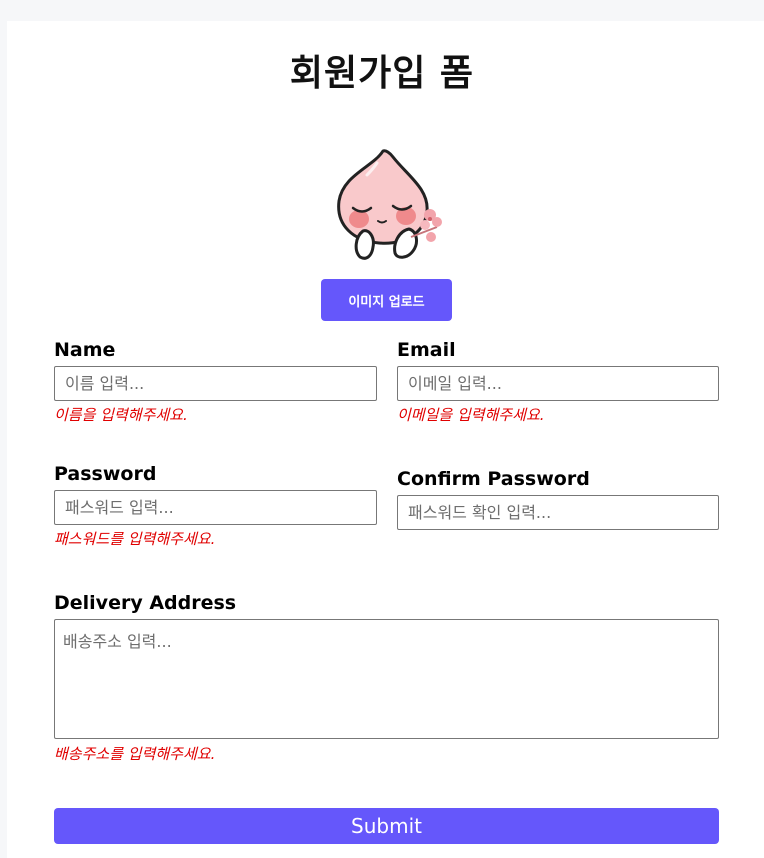 The width and height of the screenshot is (764, 858). What do you see at coordinates (215, 507) in the screenshot?
I see `password-input` at bounding box center [215, 507].